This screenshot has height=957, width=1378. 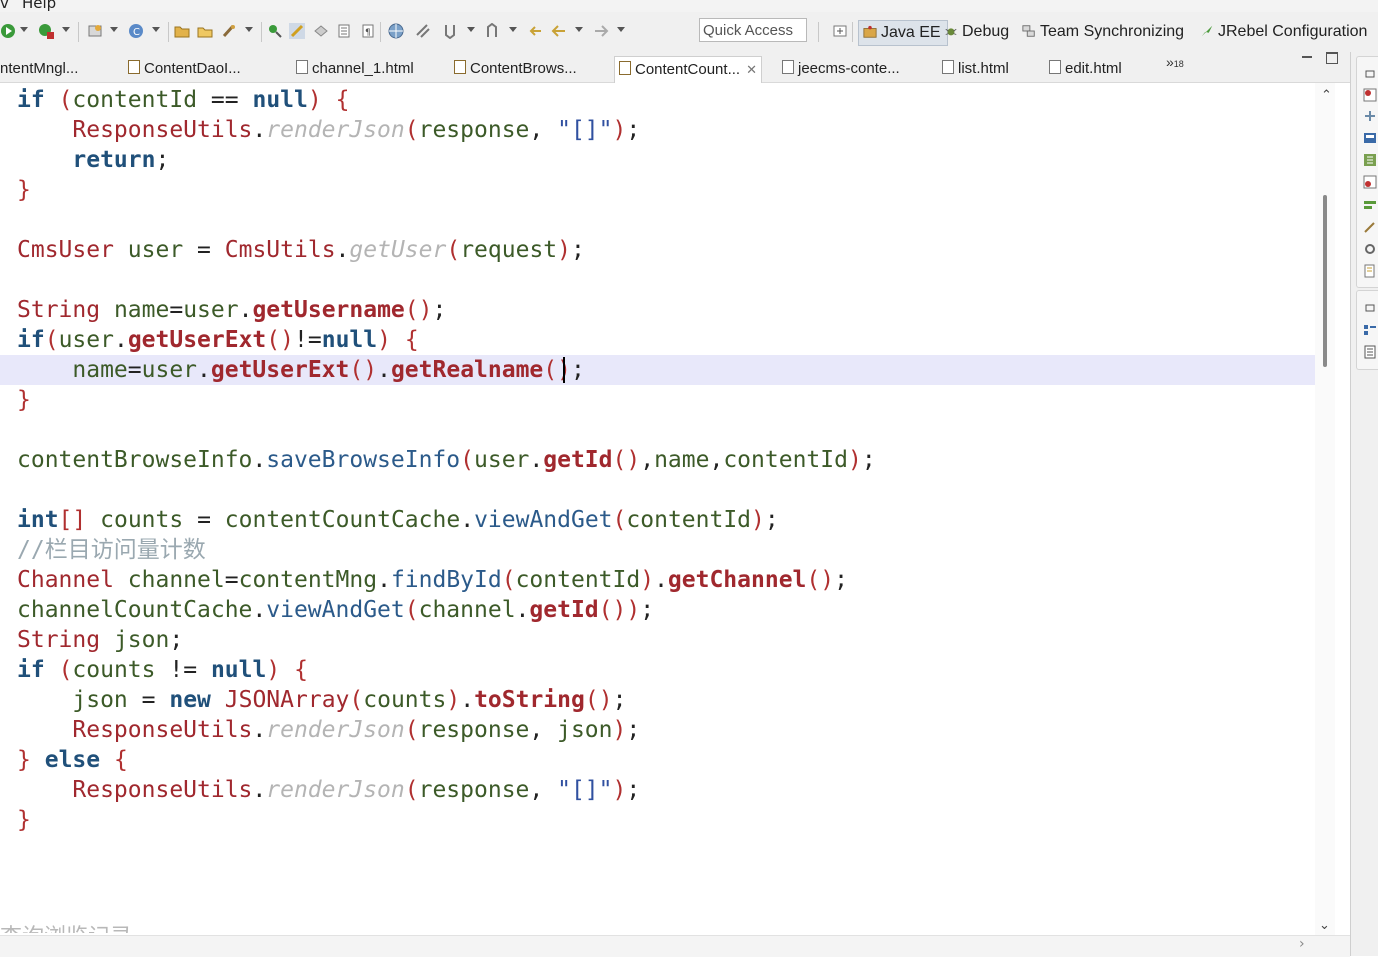 I want to click on external-tools-icon, so click(x=46, y=31).